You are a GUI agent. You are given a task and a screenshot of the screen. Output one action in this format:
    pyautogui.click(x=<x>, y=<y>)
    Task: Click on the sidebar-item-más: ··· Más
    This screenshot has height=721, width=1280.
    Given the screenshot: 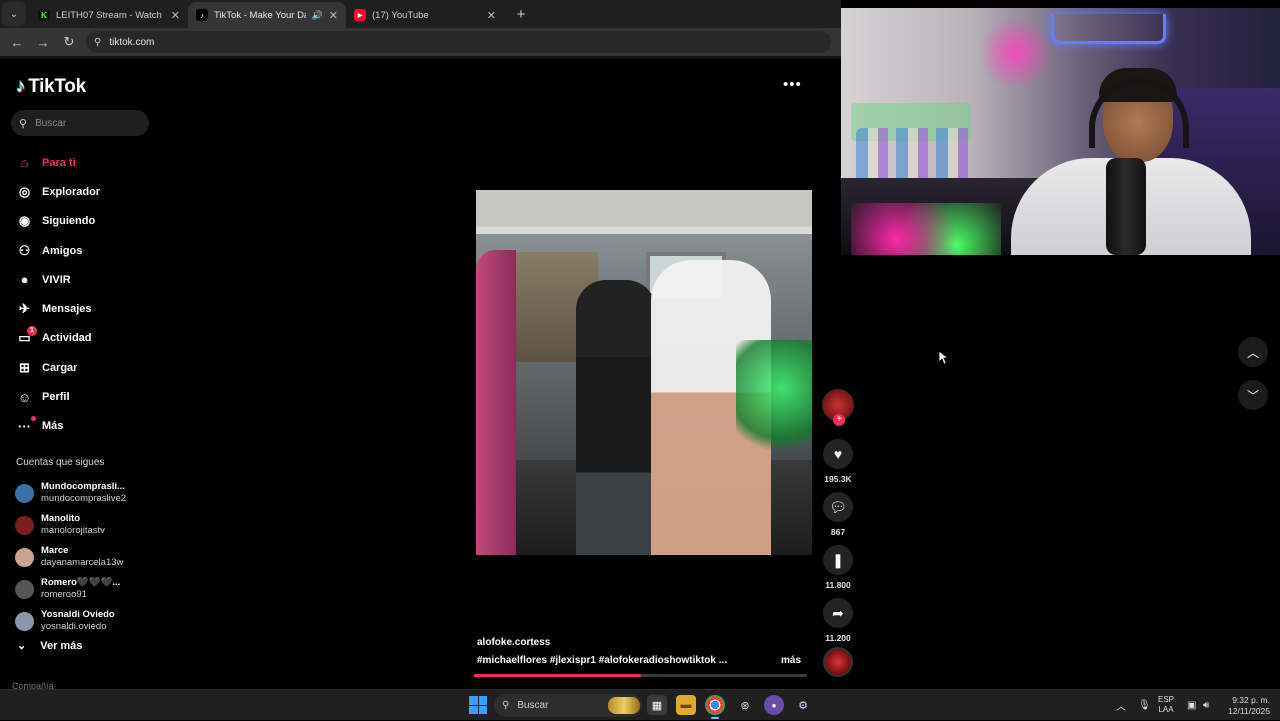 What is the action you would take?
    pyautogui.click(x=86, y=426)
    